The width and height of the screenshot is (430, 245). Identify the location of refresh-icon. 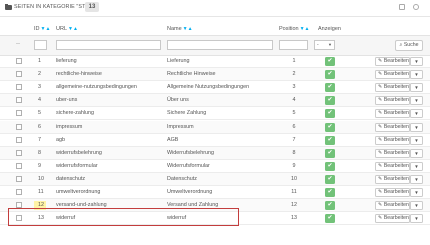
(416, 7).